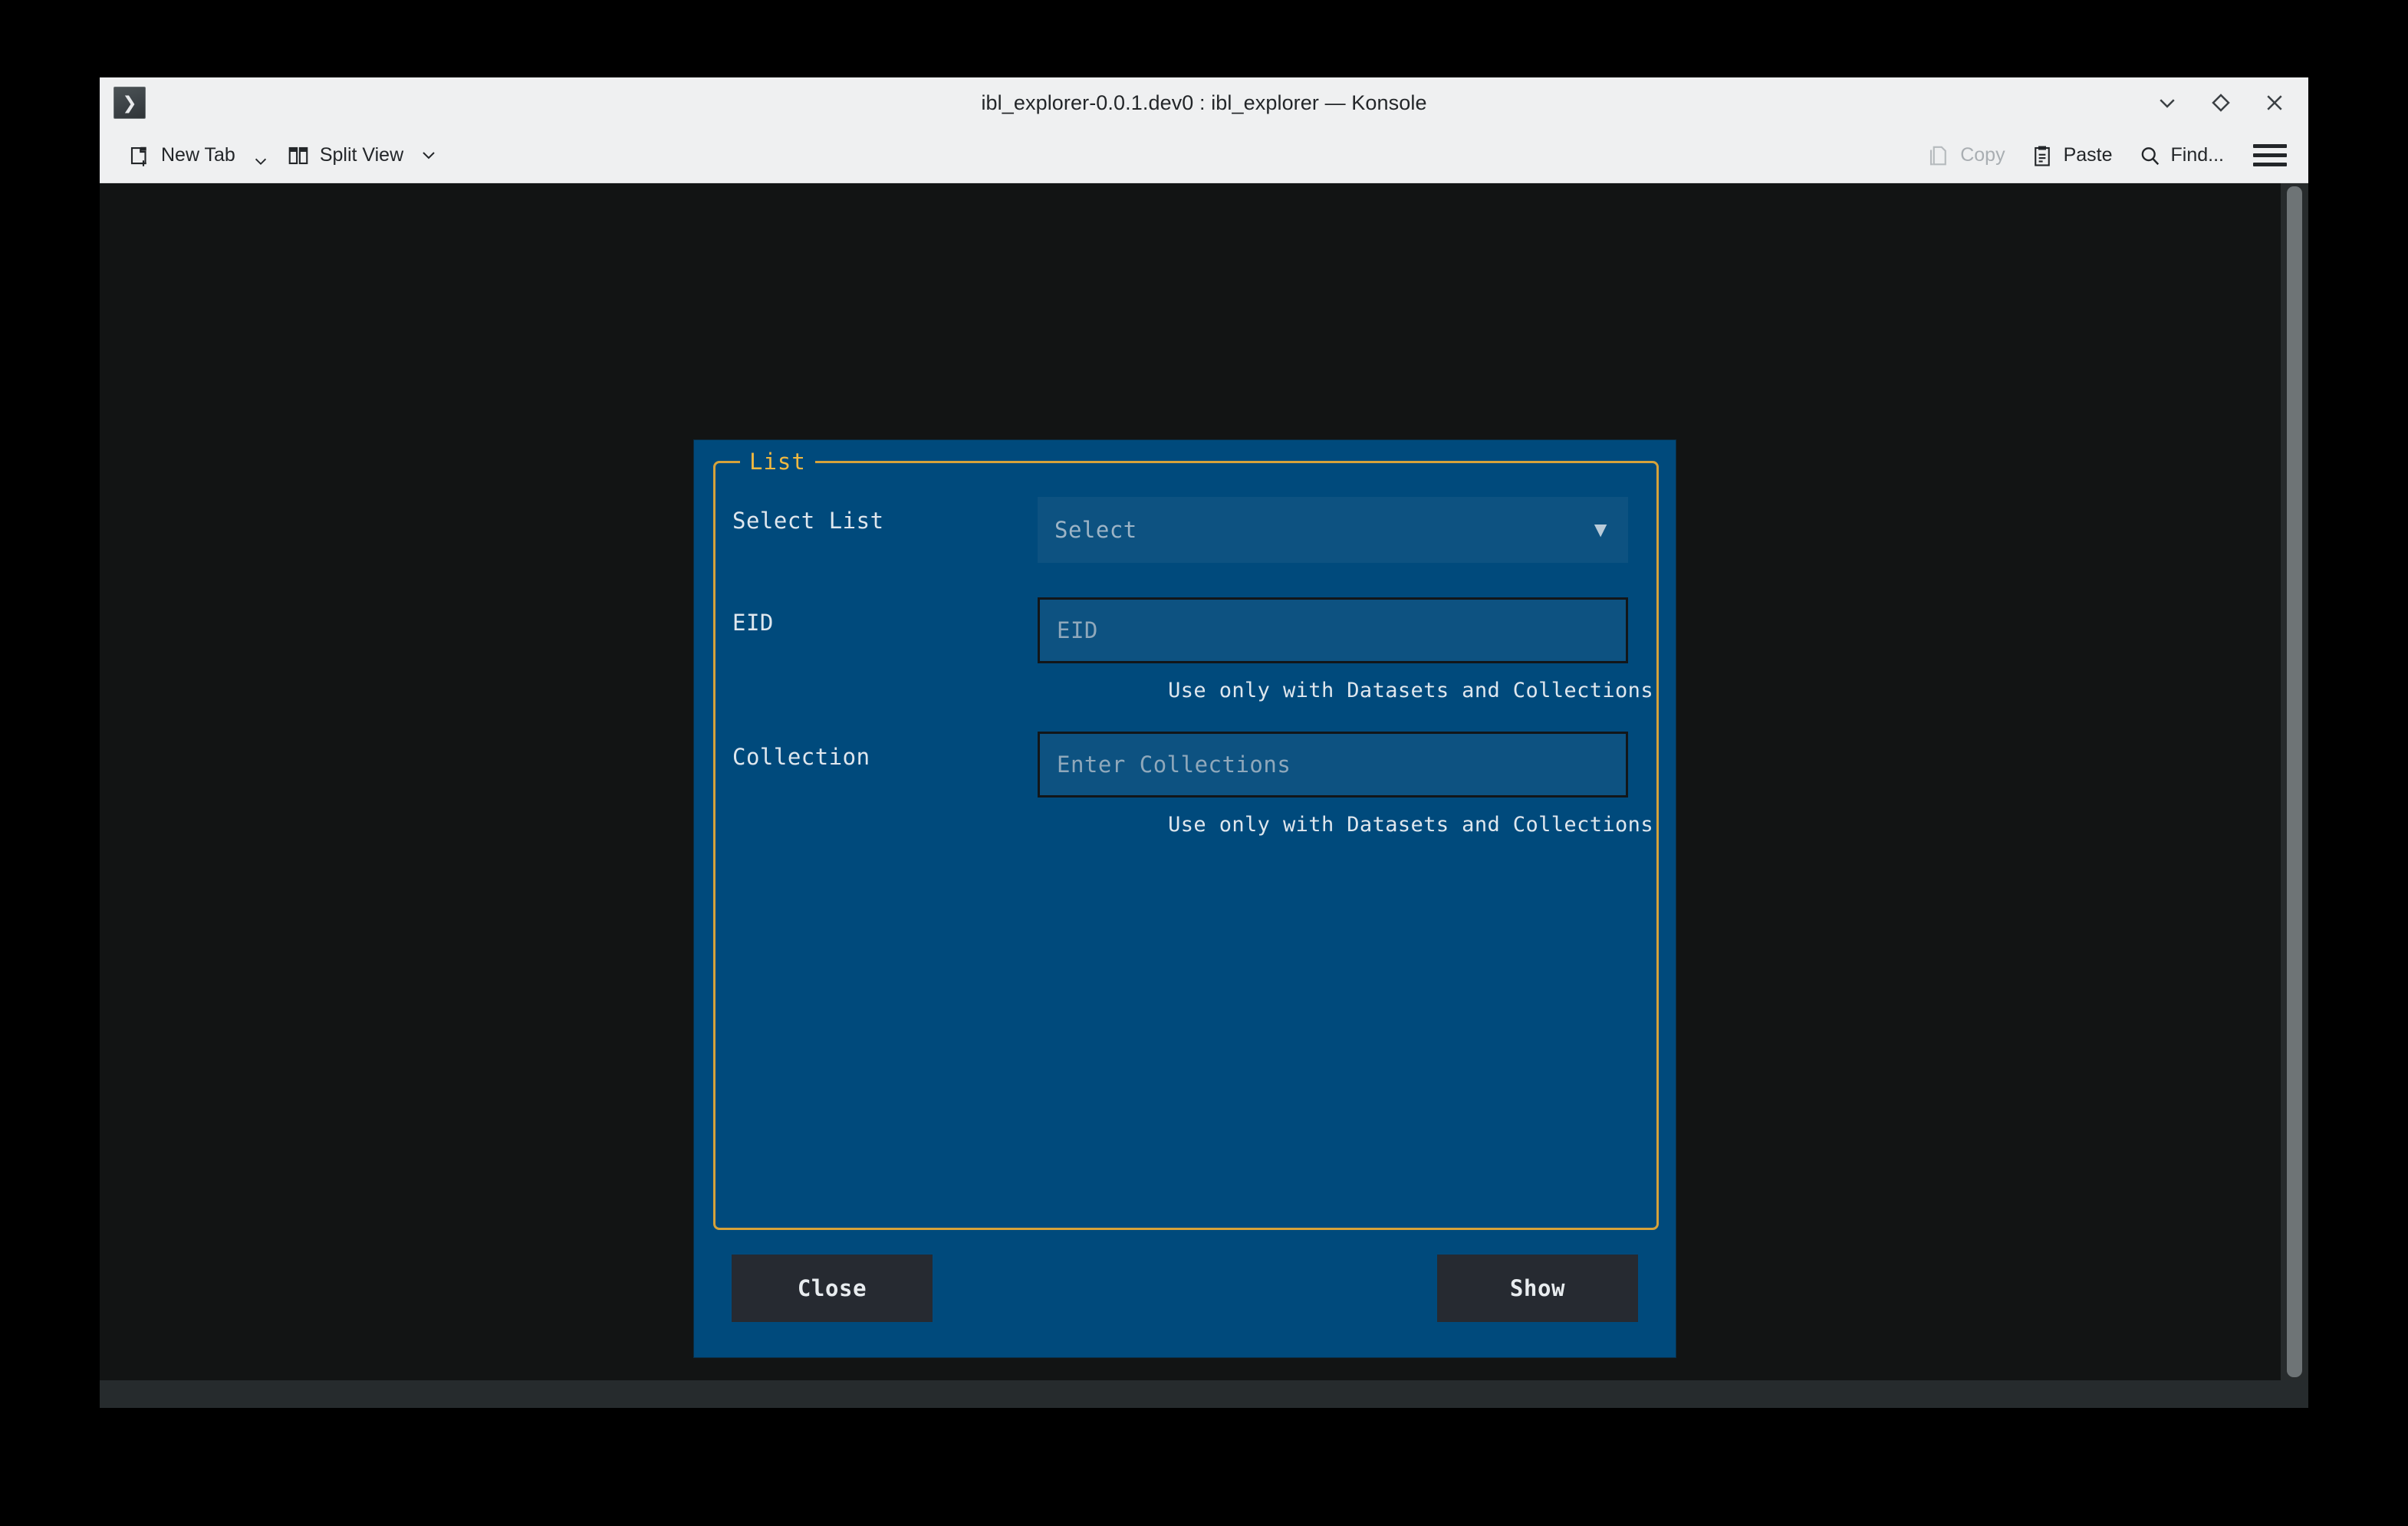 Image resolution: width=2408 pixels, height=1526 pixels. What do you see at coordinates (1410, 825) in the screenshot?
I see `collection-hint: Use only with Datasets and Collections` at bounding box center [1410, 825].